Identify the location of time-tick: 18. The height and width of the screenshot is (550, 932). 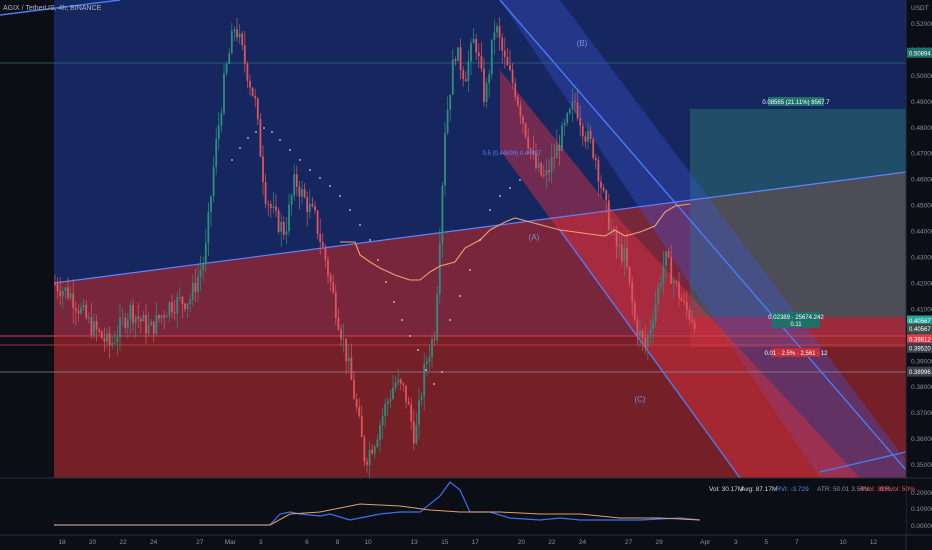
(62, 542).